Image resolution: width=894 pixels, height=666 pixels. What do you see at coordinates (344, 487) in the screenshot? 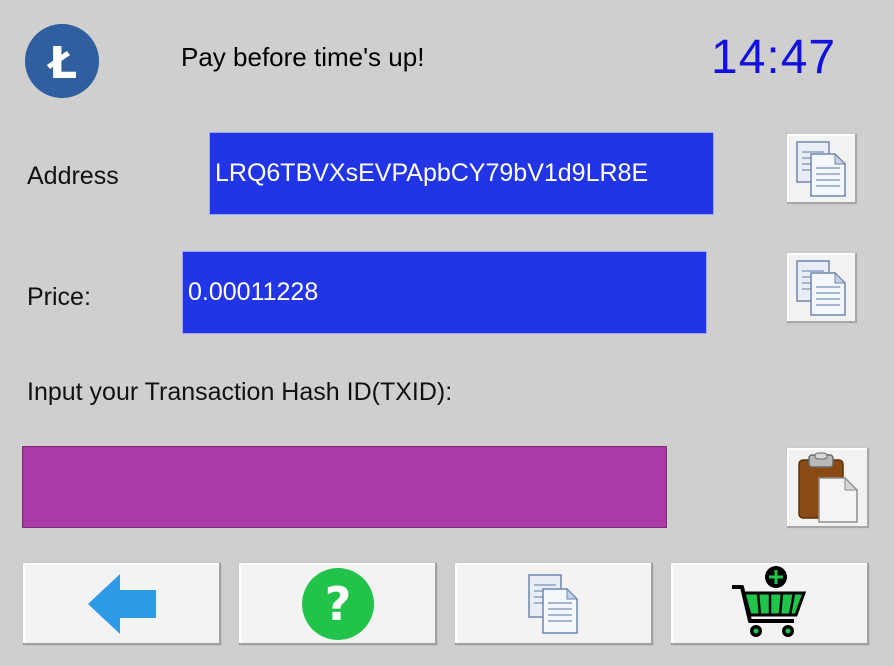
I see `txid-input` at bounding box center [344, 487].